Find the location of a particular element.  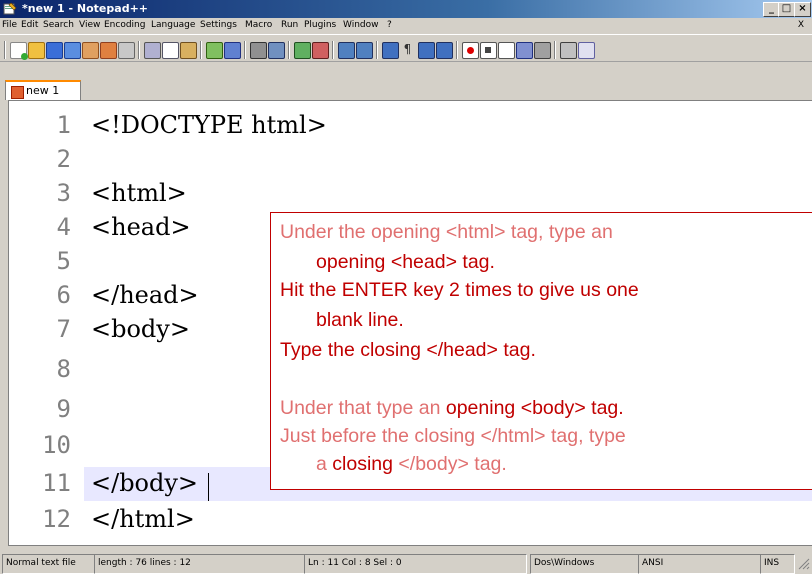

resize-grip-icon is located at coordinates (803, 563).